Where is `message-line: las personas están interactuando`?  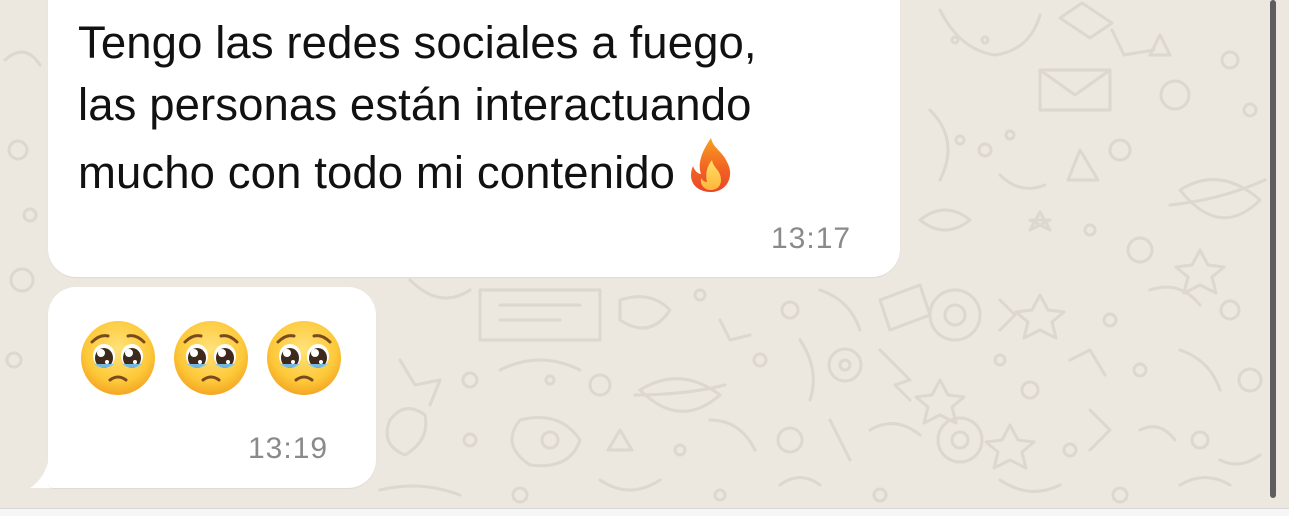 message-line: las personas están interactuando is located at coordinates (415, 104).